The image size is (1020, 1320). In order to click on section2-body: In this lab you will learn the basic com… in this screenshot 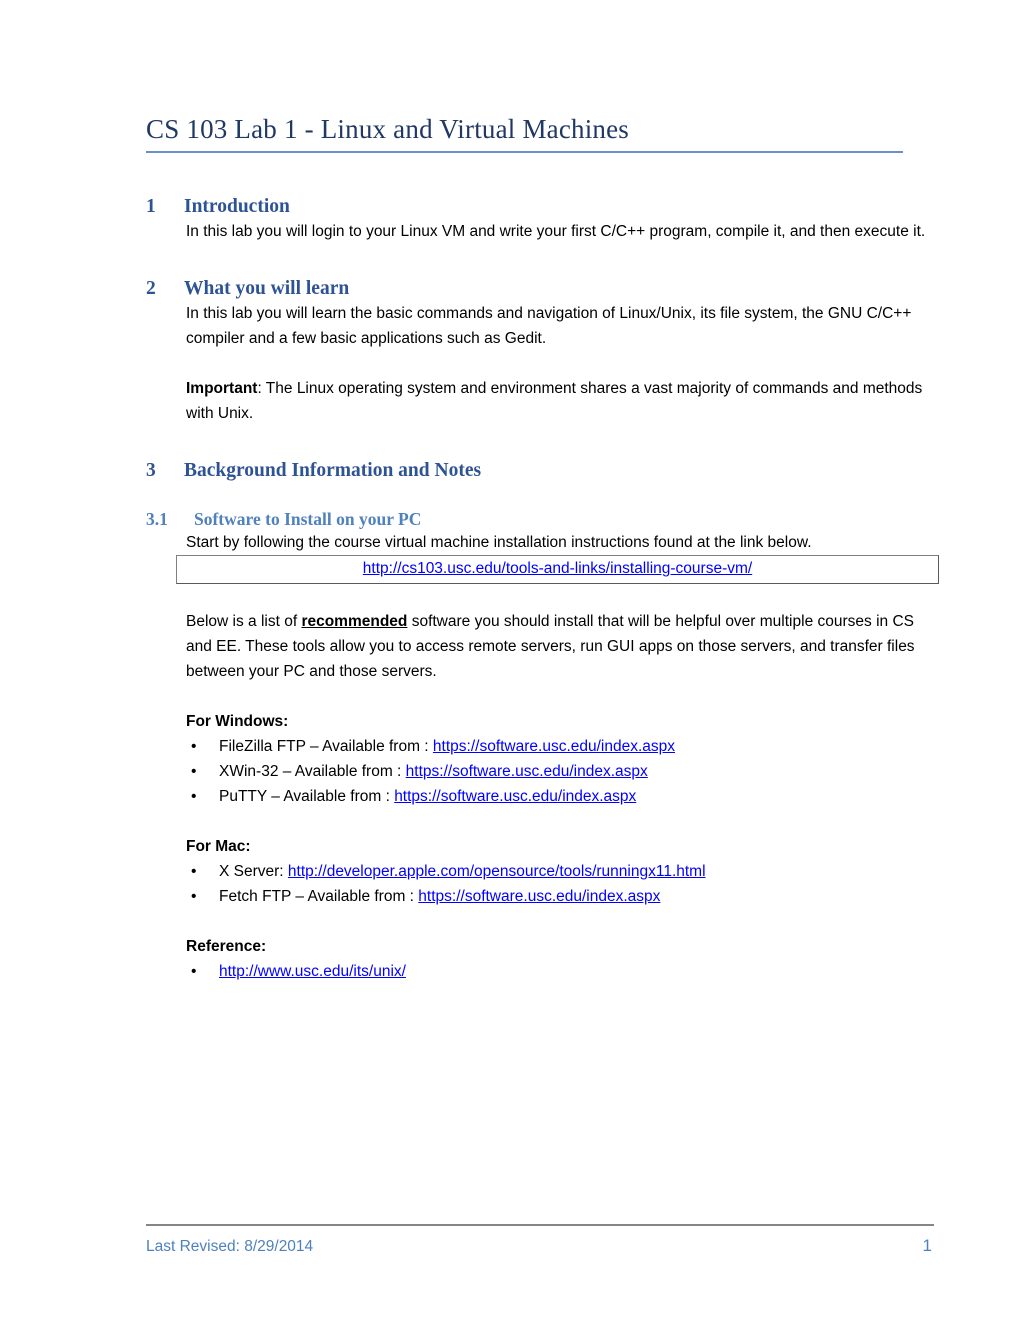, I will do `click(561, 363)`.